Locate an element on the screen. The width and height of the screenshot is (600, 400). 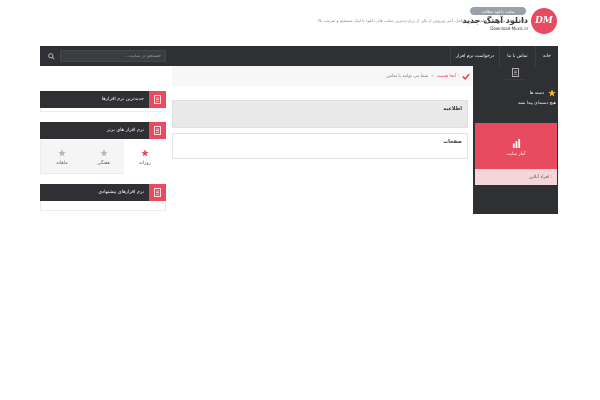
site-logo: DM is located at coordinates (544, 21).